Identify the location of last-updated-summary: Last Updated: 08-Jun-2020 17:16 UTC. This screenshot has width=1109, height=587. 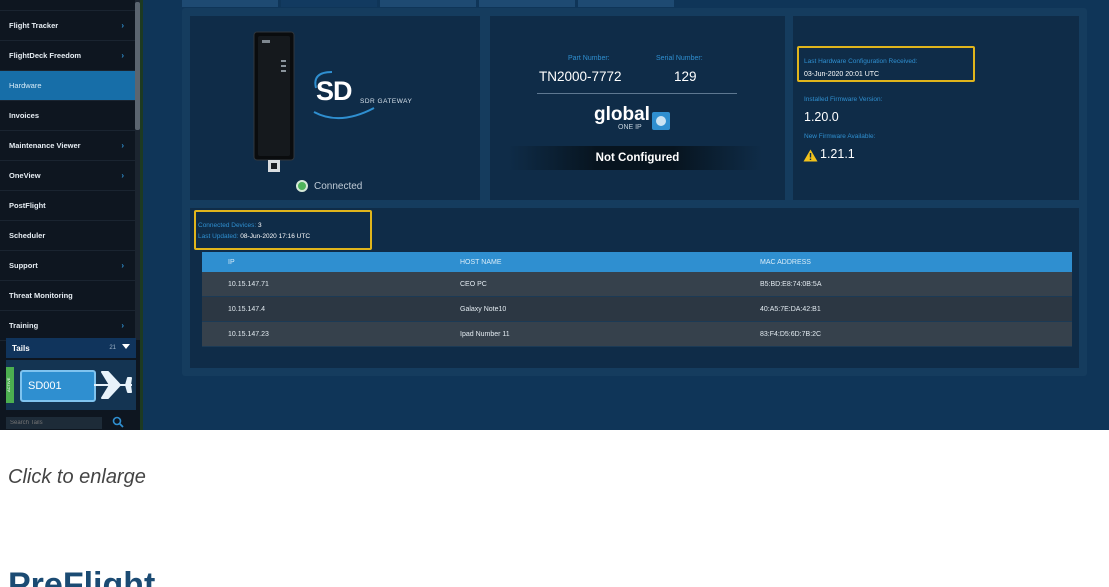
(254, 236).